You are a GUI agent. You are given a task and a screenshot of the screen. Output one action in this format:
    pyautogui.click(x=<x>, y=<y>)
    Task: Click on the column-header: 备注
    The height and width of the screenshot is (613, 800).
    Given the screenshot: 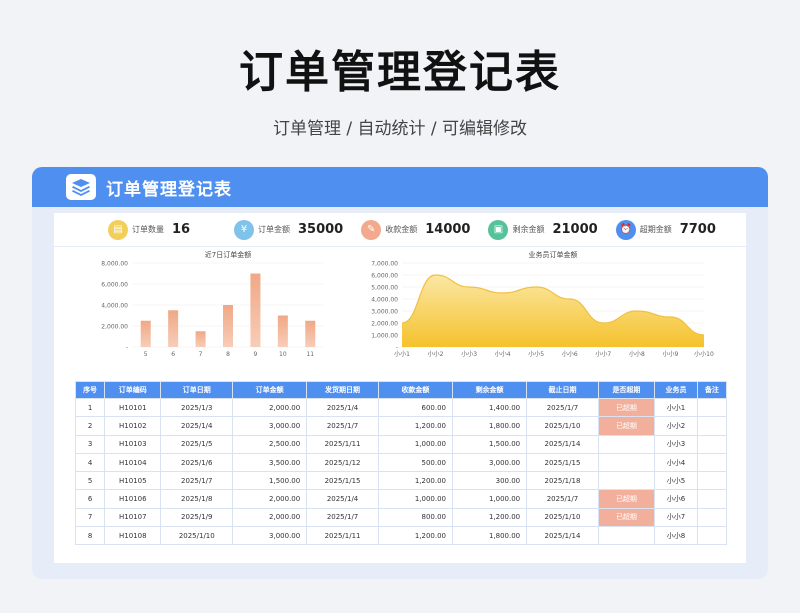 What is the action you would take?
    pyautogui.click(x=712, y=390)
    